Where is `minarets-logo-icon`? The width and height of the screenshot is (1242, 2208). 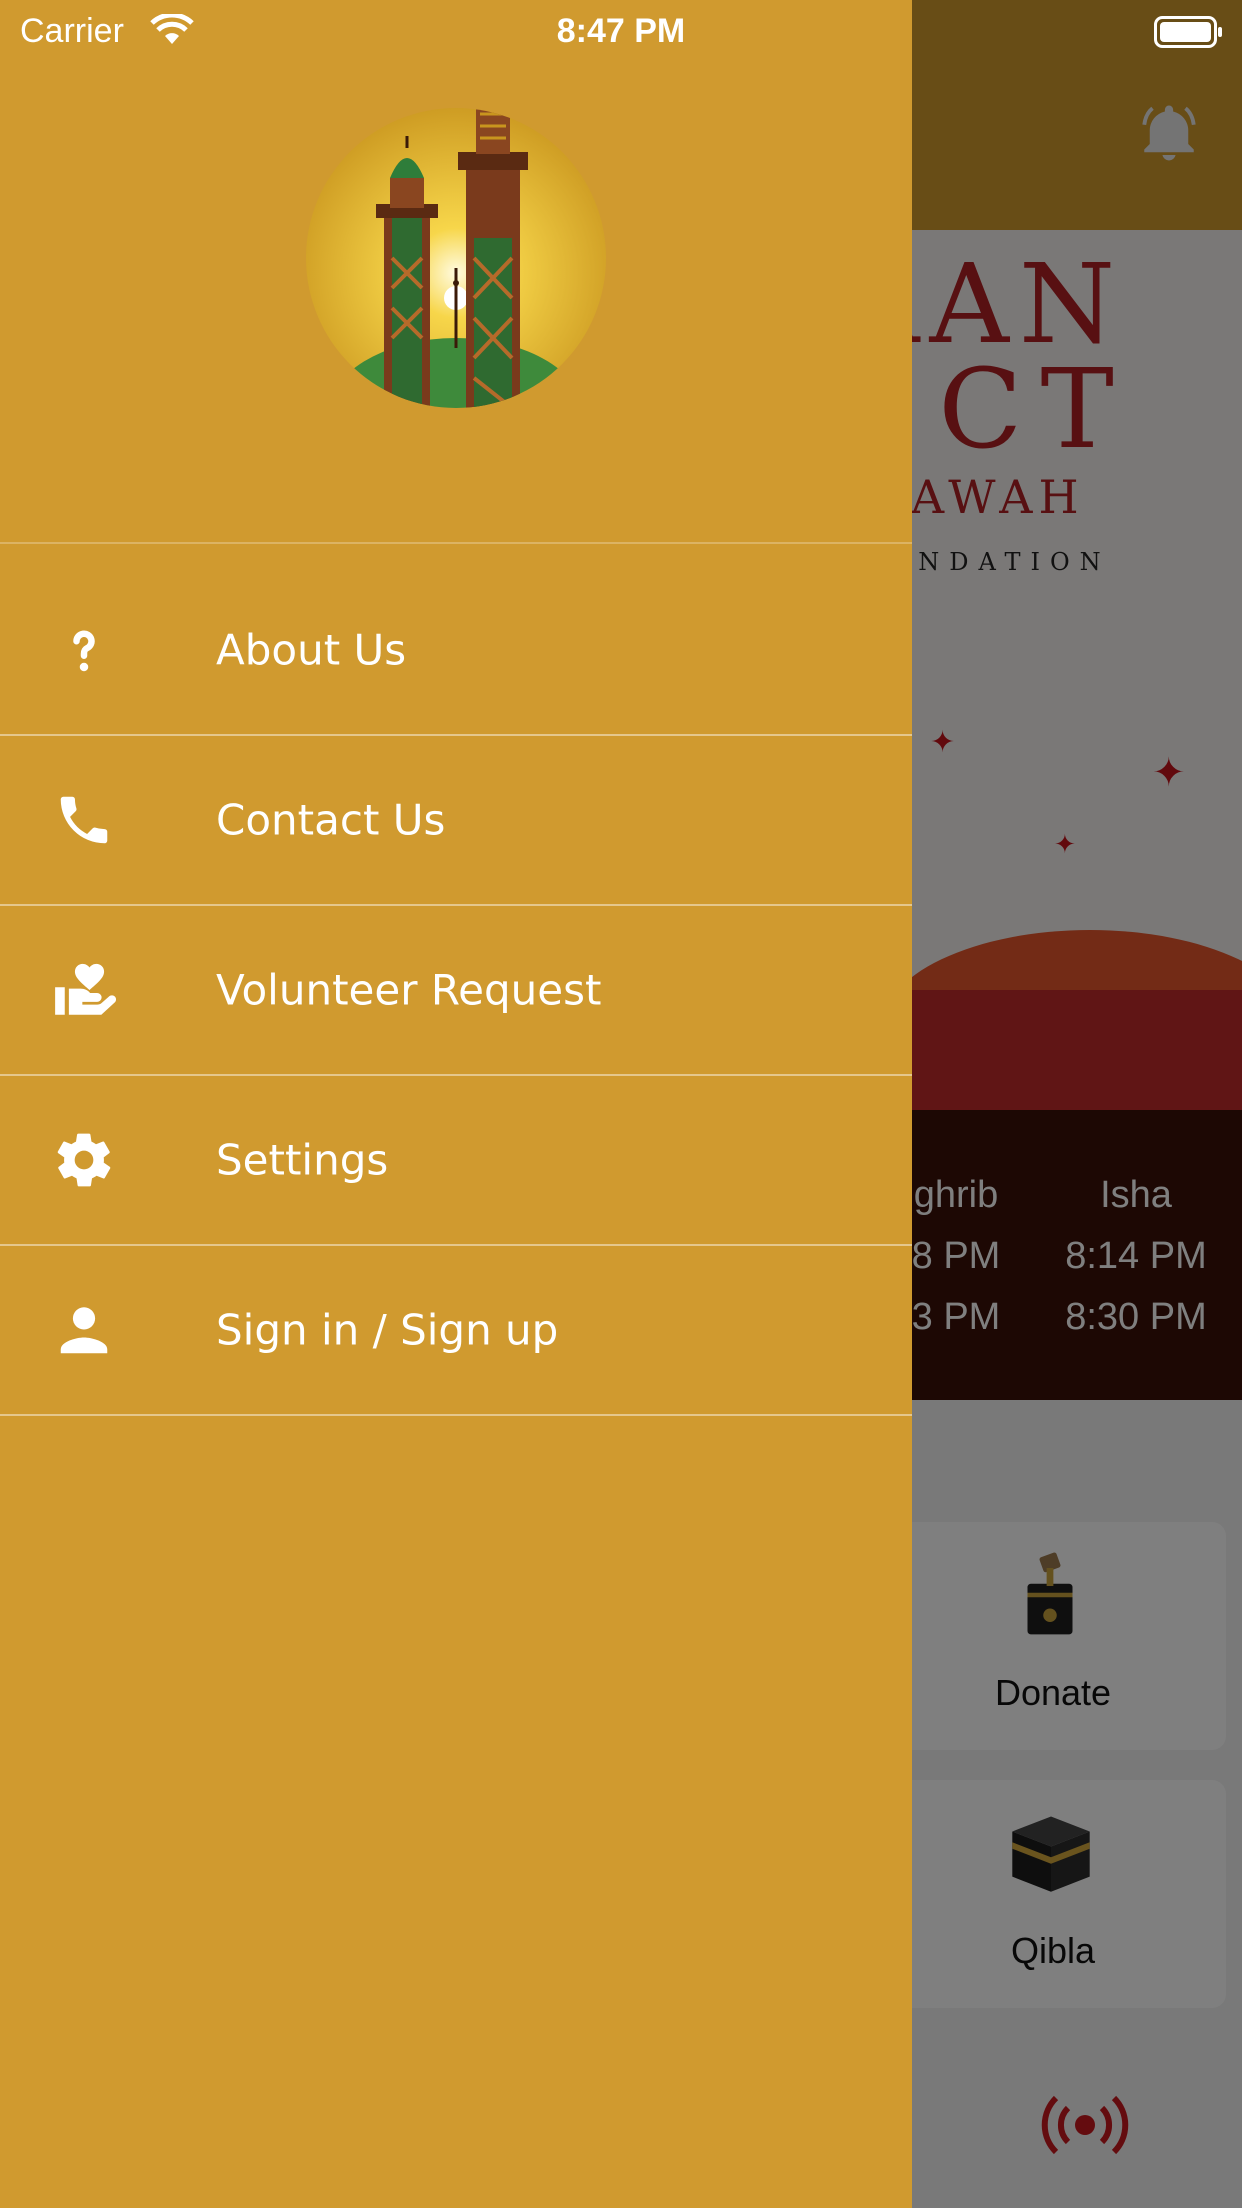 minarets-logo-icon is located at coordinates (456, 258).